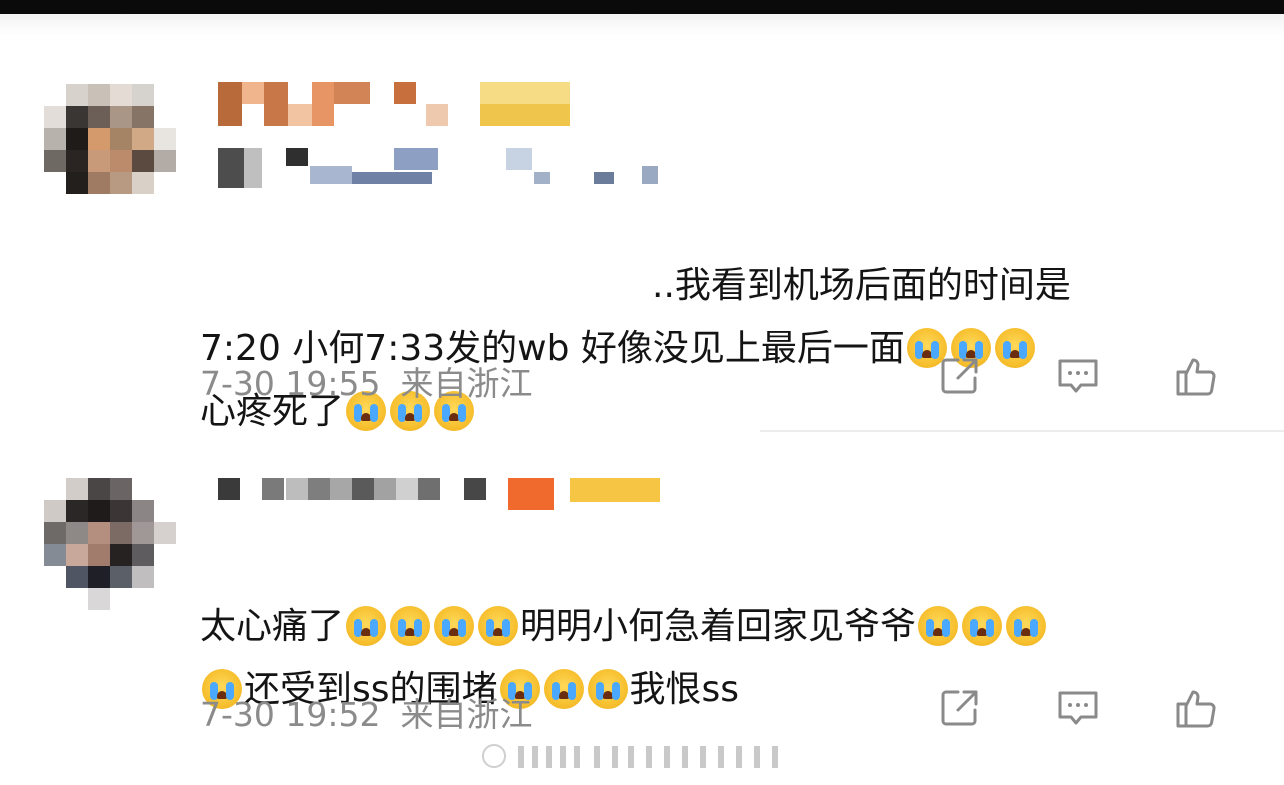 The width and height of the screenshot is (1284, 785). What do you see at coordinates (290, 383) in the screenshot?
I see `comment-time: 7-30 19:55` at bounding box center [290, 383].